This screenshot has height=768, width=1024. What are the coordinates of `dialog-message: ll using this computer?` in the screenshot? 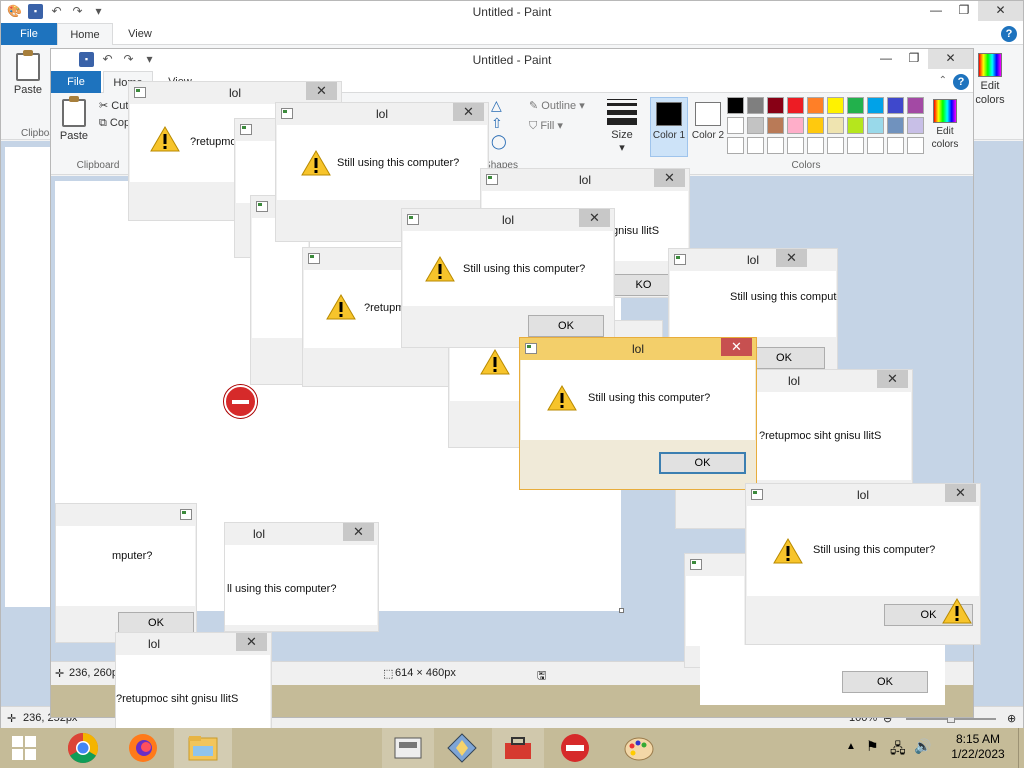 It's located at (282, 589).